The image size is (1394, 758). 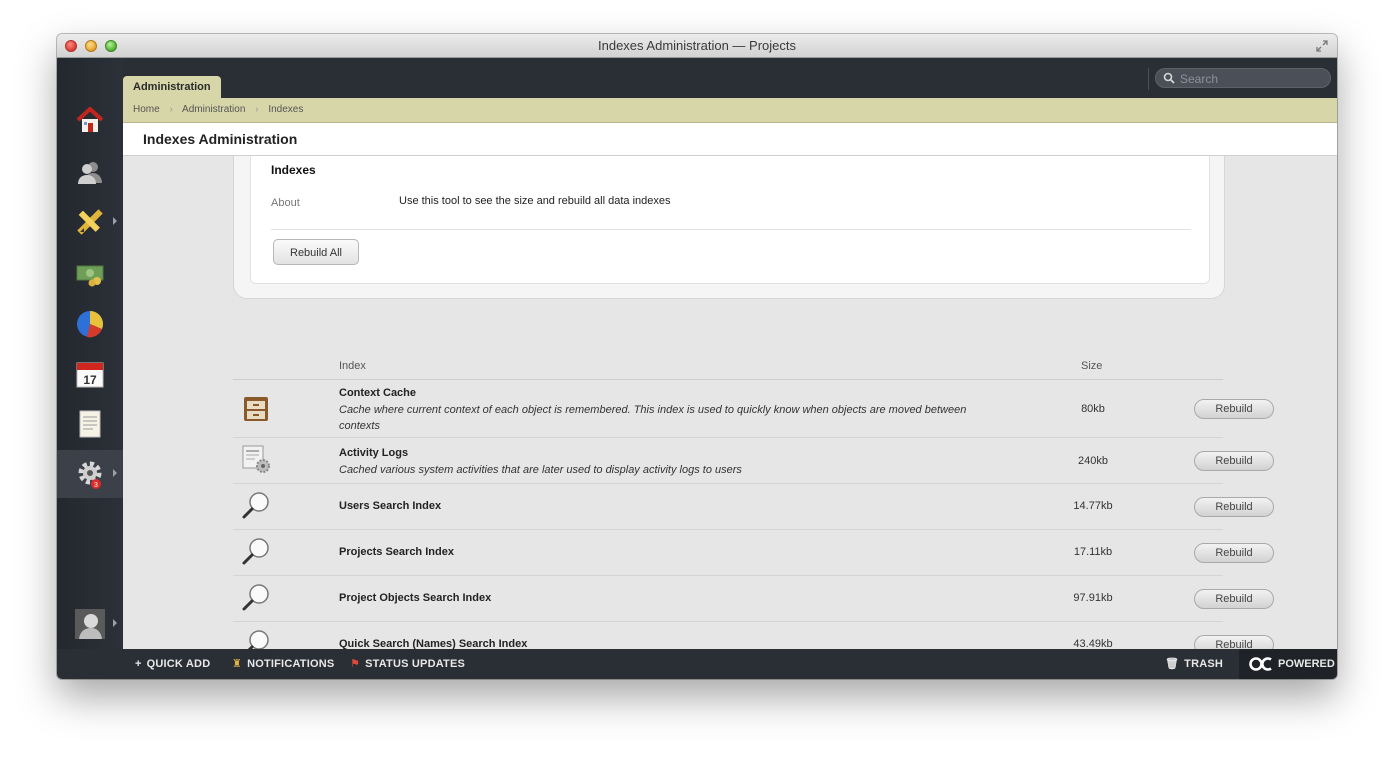 I want to click on notes-icon, so click(x=90, y=424).